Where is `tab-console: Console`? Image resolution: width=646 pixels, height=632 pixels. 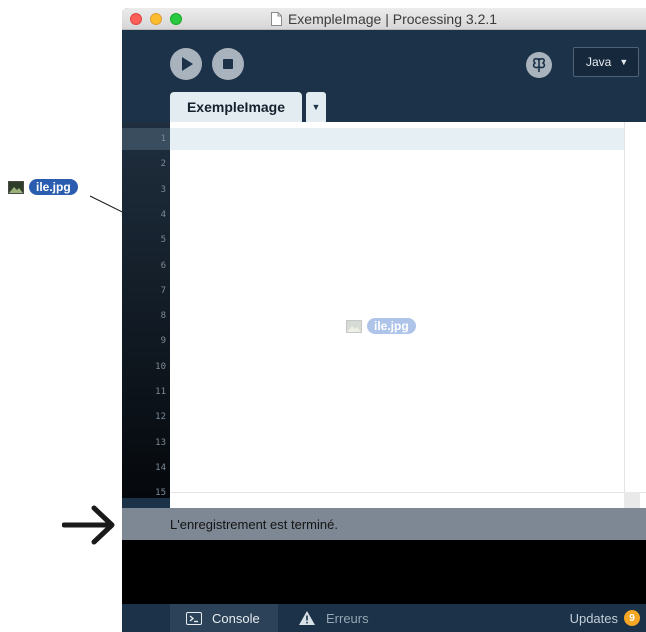
tab-console: Console is located at coordinates (224, 618).